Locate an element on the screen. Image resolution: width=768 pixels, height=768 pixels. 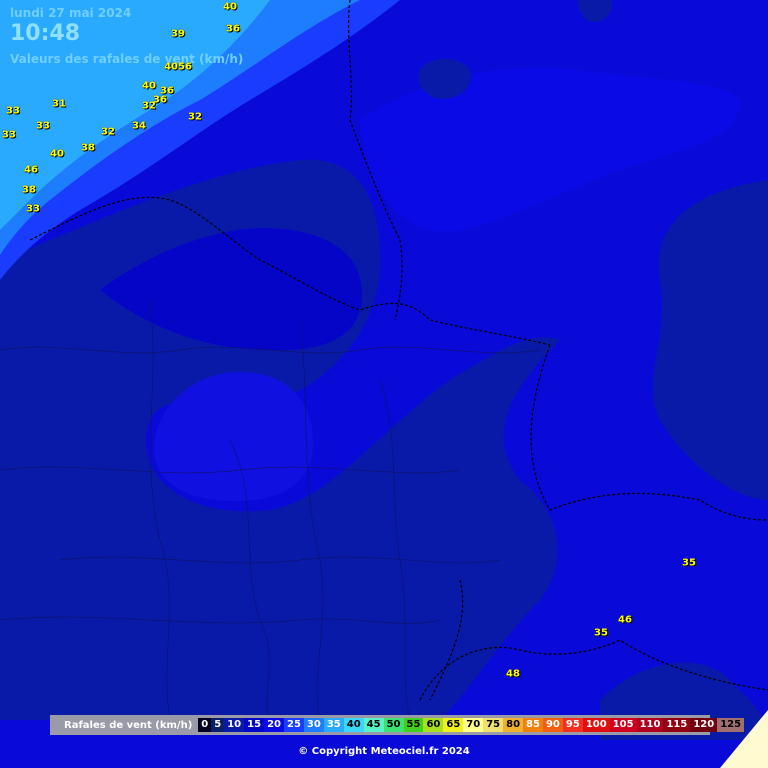
legend-bin: 20 is located at coordinates (274, 725).